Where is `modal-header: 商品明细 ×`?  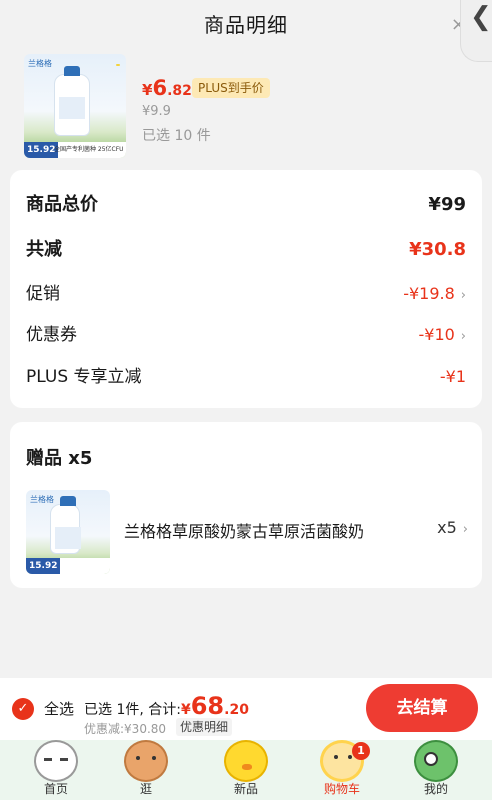
modal-header: 商品明细 × is located at coordinates (246, 25).